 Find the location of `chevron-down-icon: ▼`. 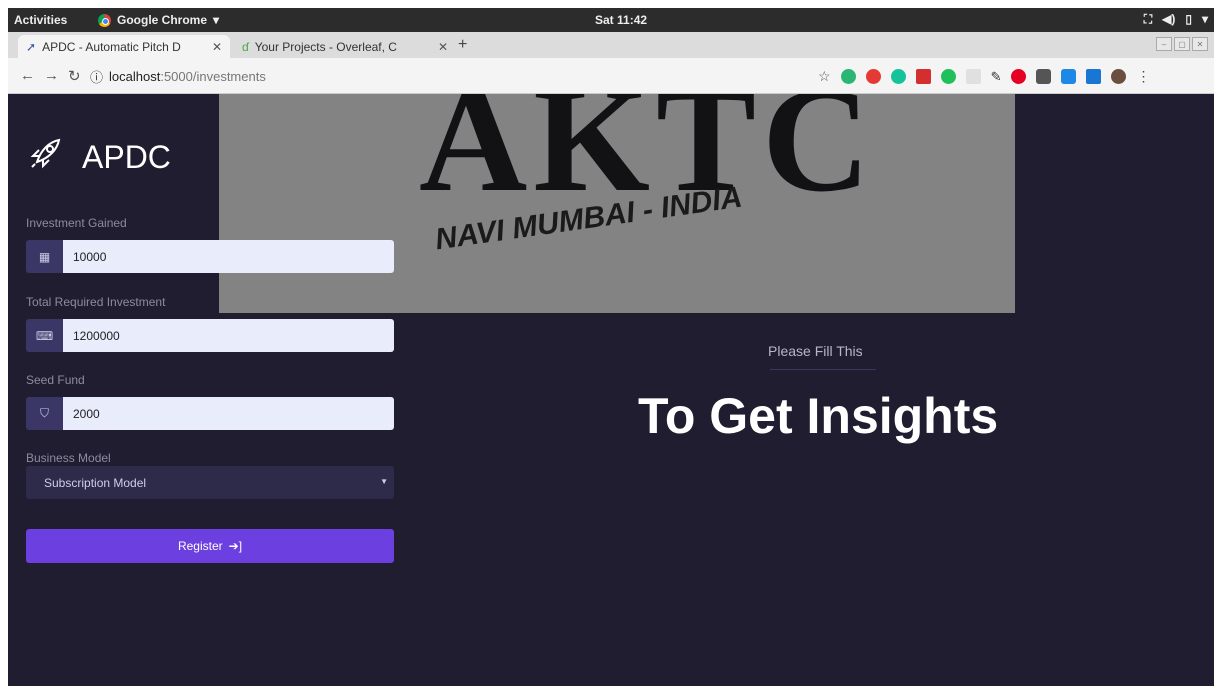

chevron-down-icon: ▼ is located at coordinates (384, 481).